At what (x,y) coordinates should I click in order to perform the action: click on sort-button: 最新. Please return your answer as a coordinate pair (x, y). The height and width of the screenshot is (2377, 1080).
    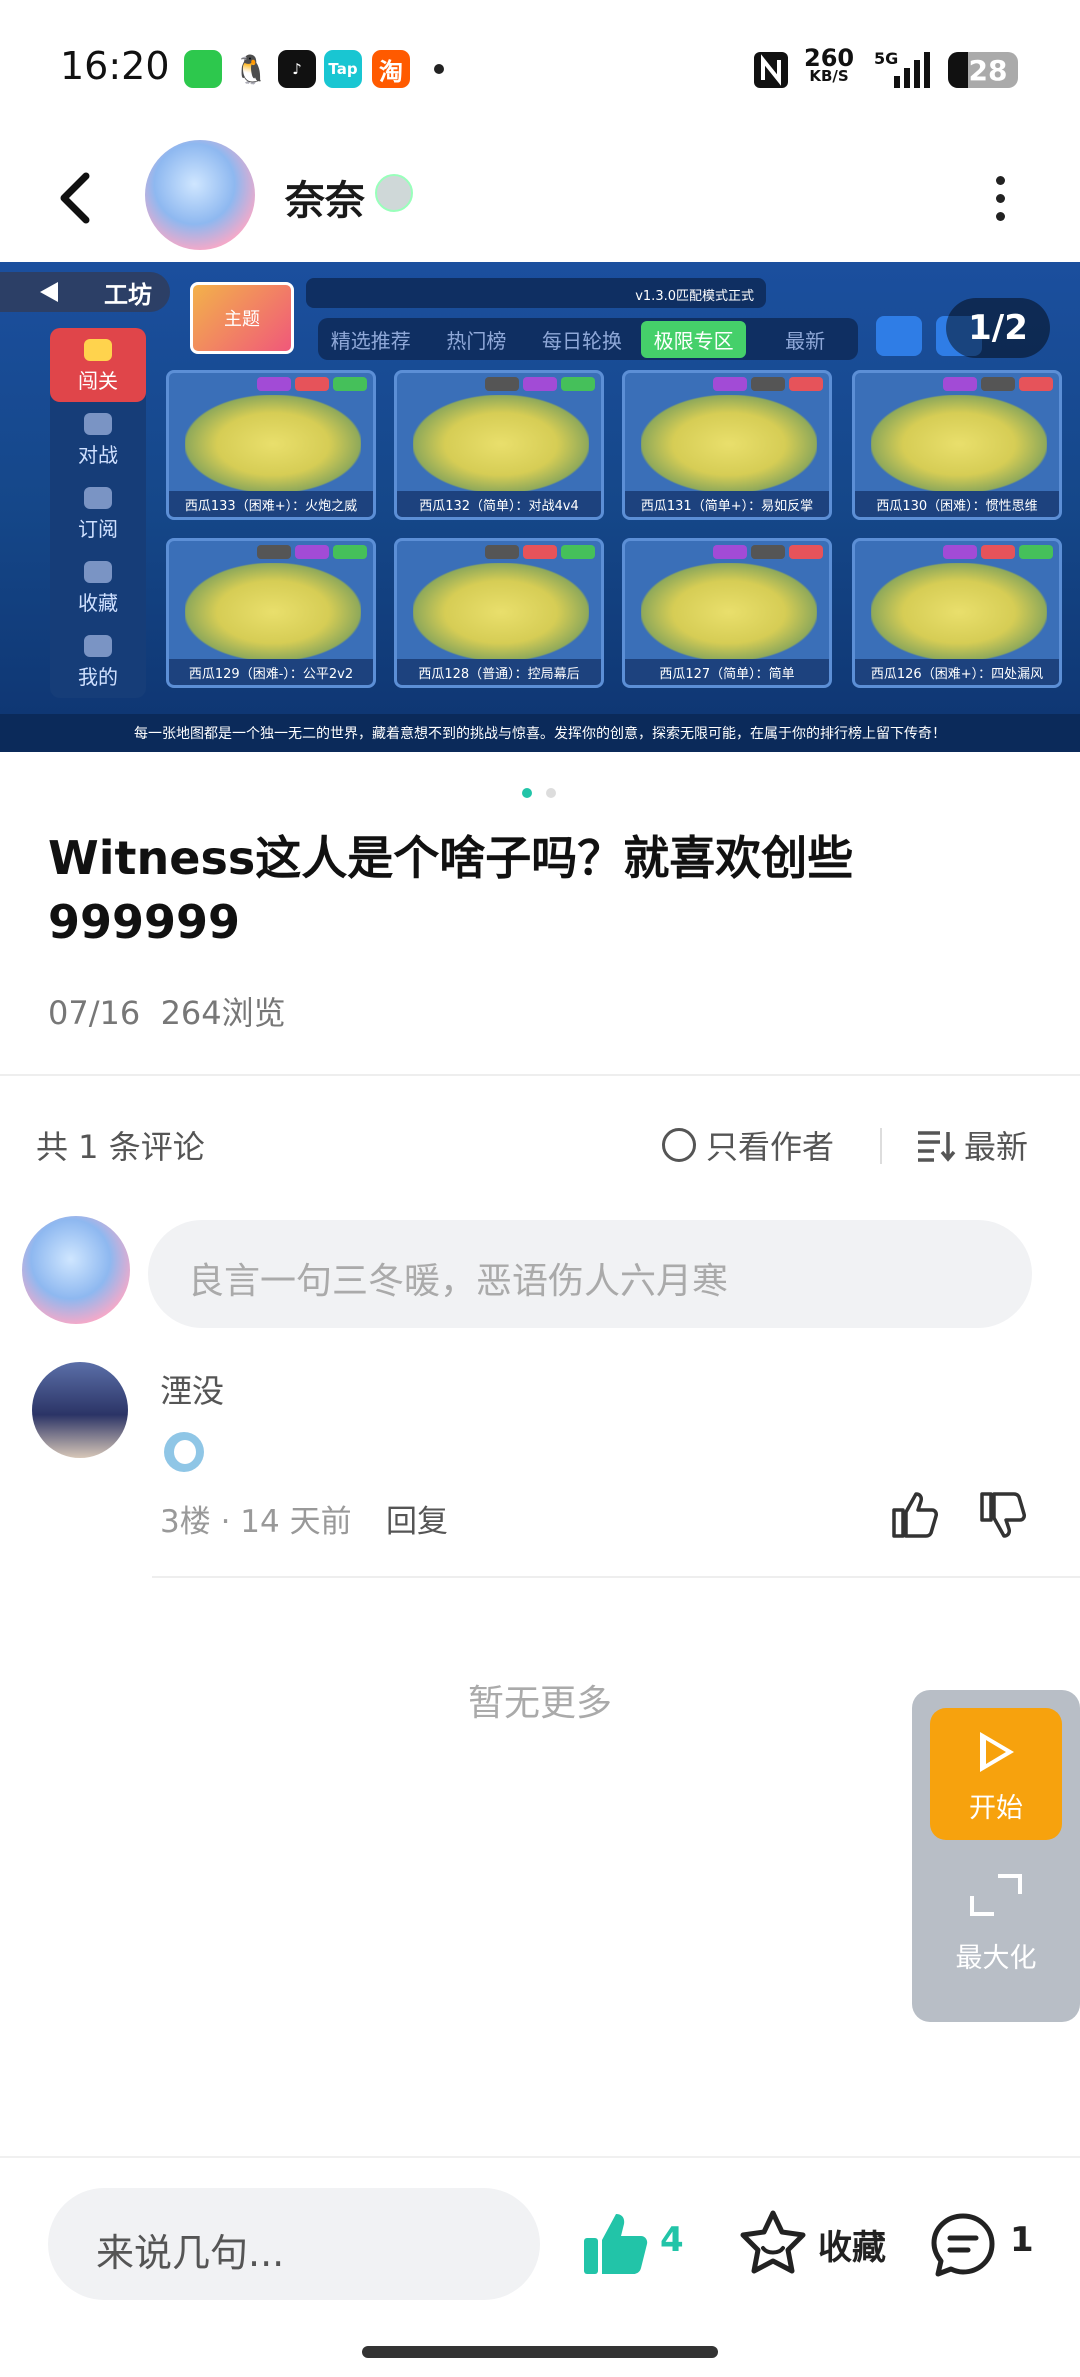
    Looking at the image, I should click on (972, 1145).